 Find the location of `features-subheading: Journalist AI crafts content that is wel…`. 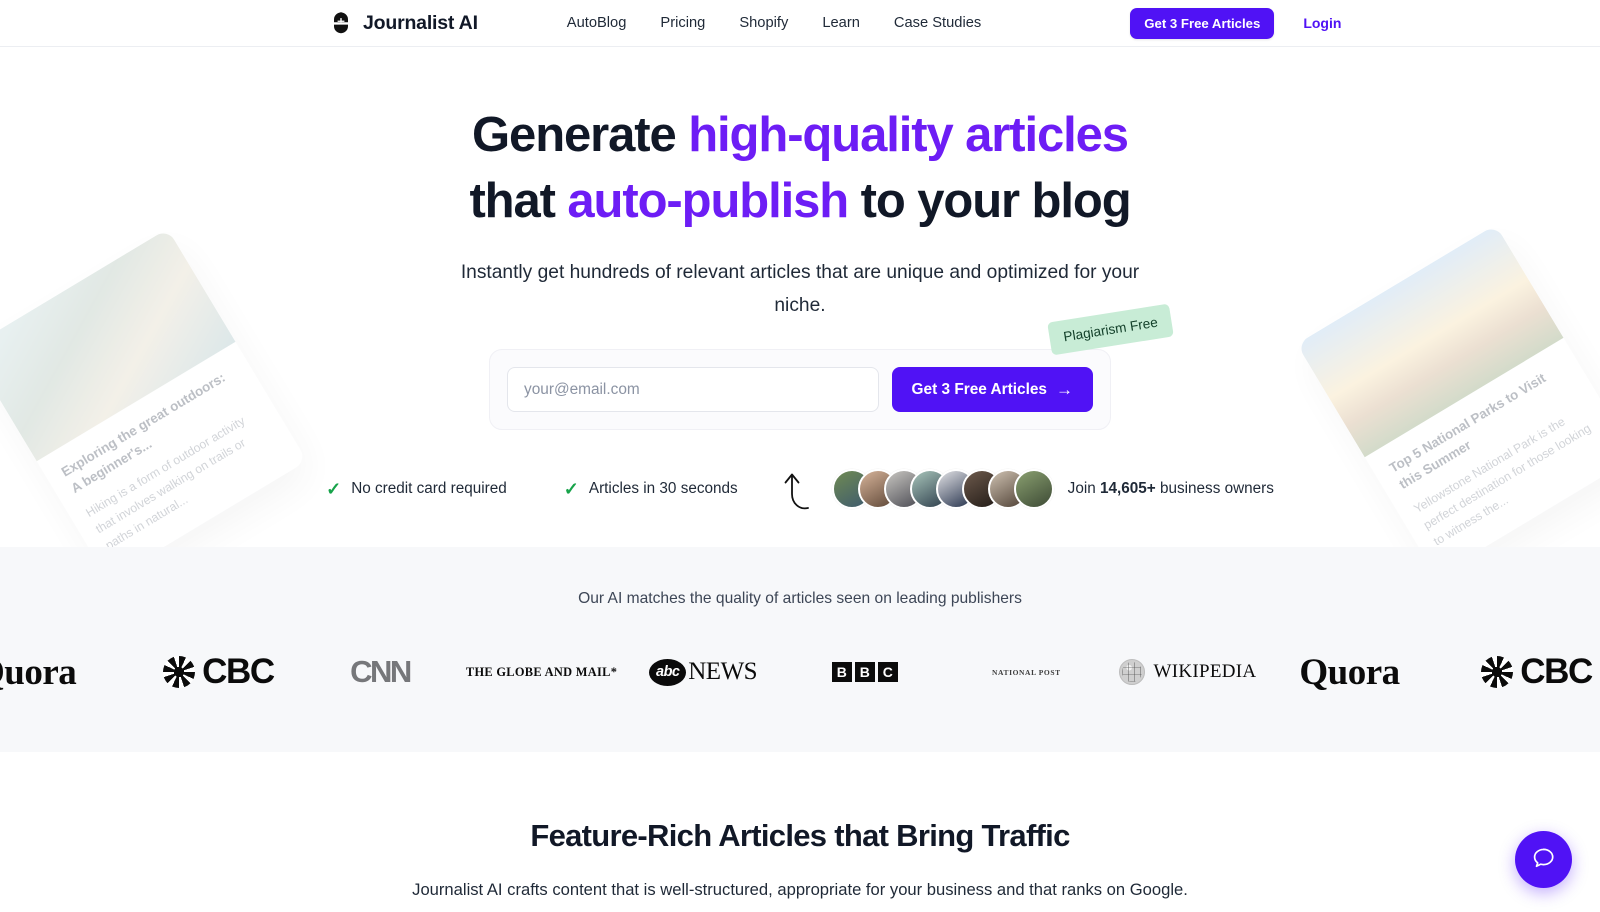

features-subheading: Journalist AI crafts content that is wel… is located at coordinates (800, 889).